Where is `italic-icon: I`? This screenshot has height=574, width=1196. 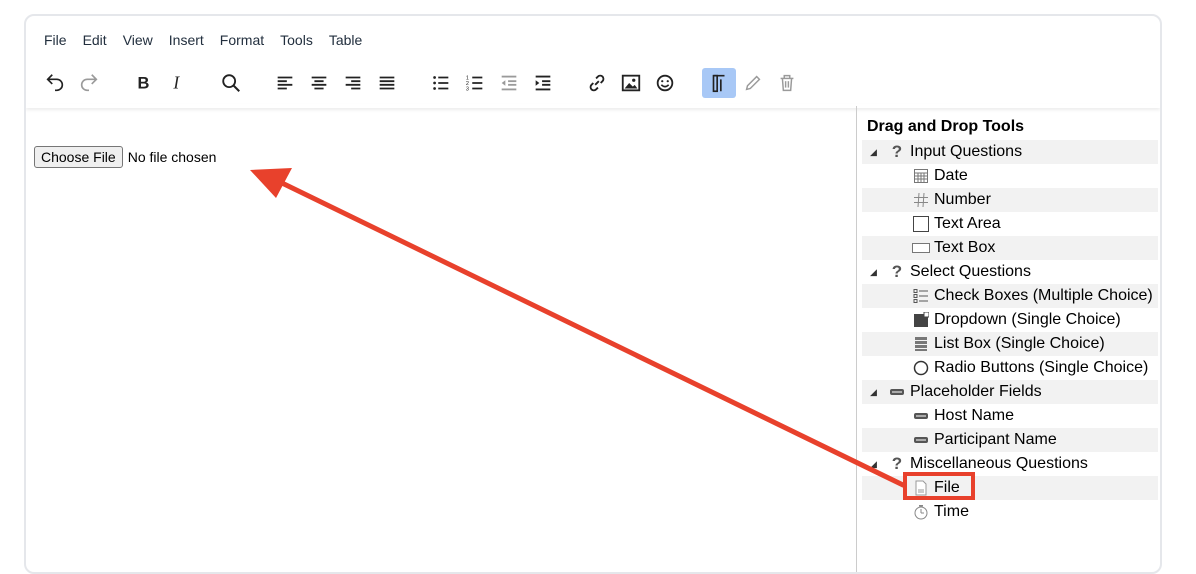 italic-icon: I is located at coordinates (177, 83).